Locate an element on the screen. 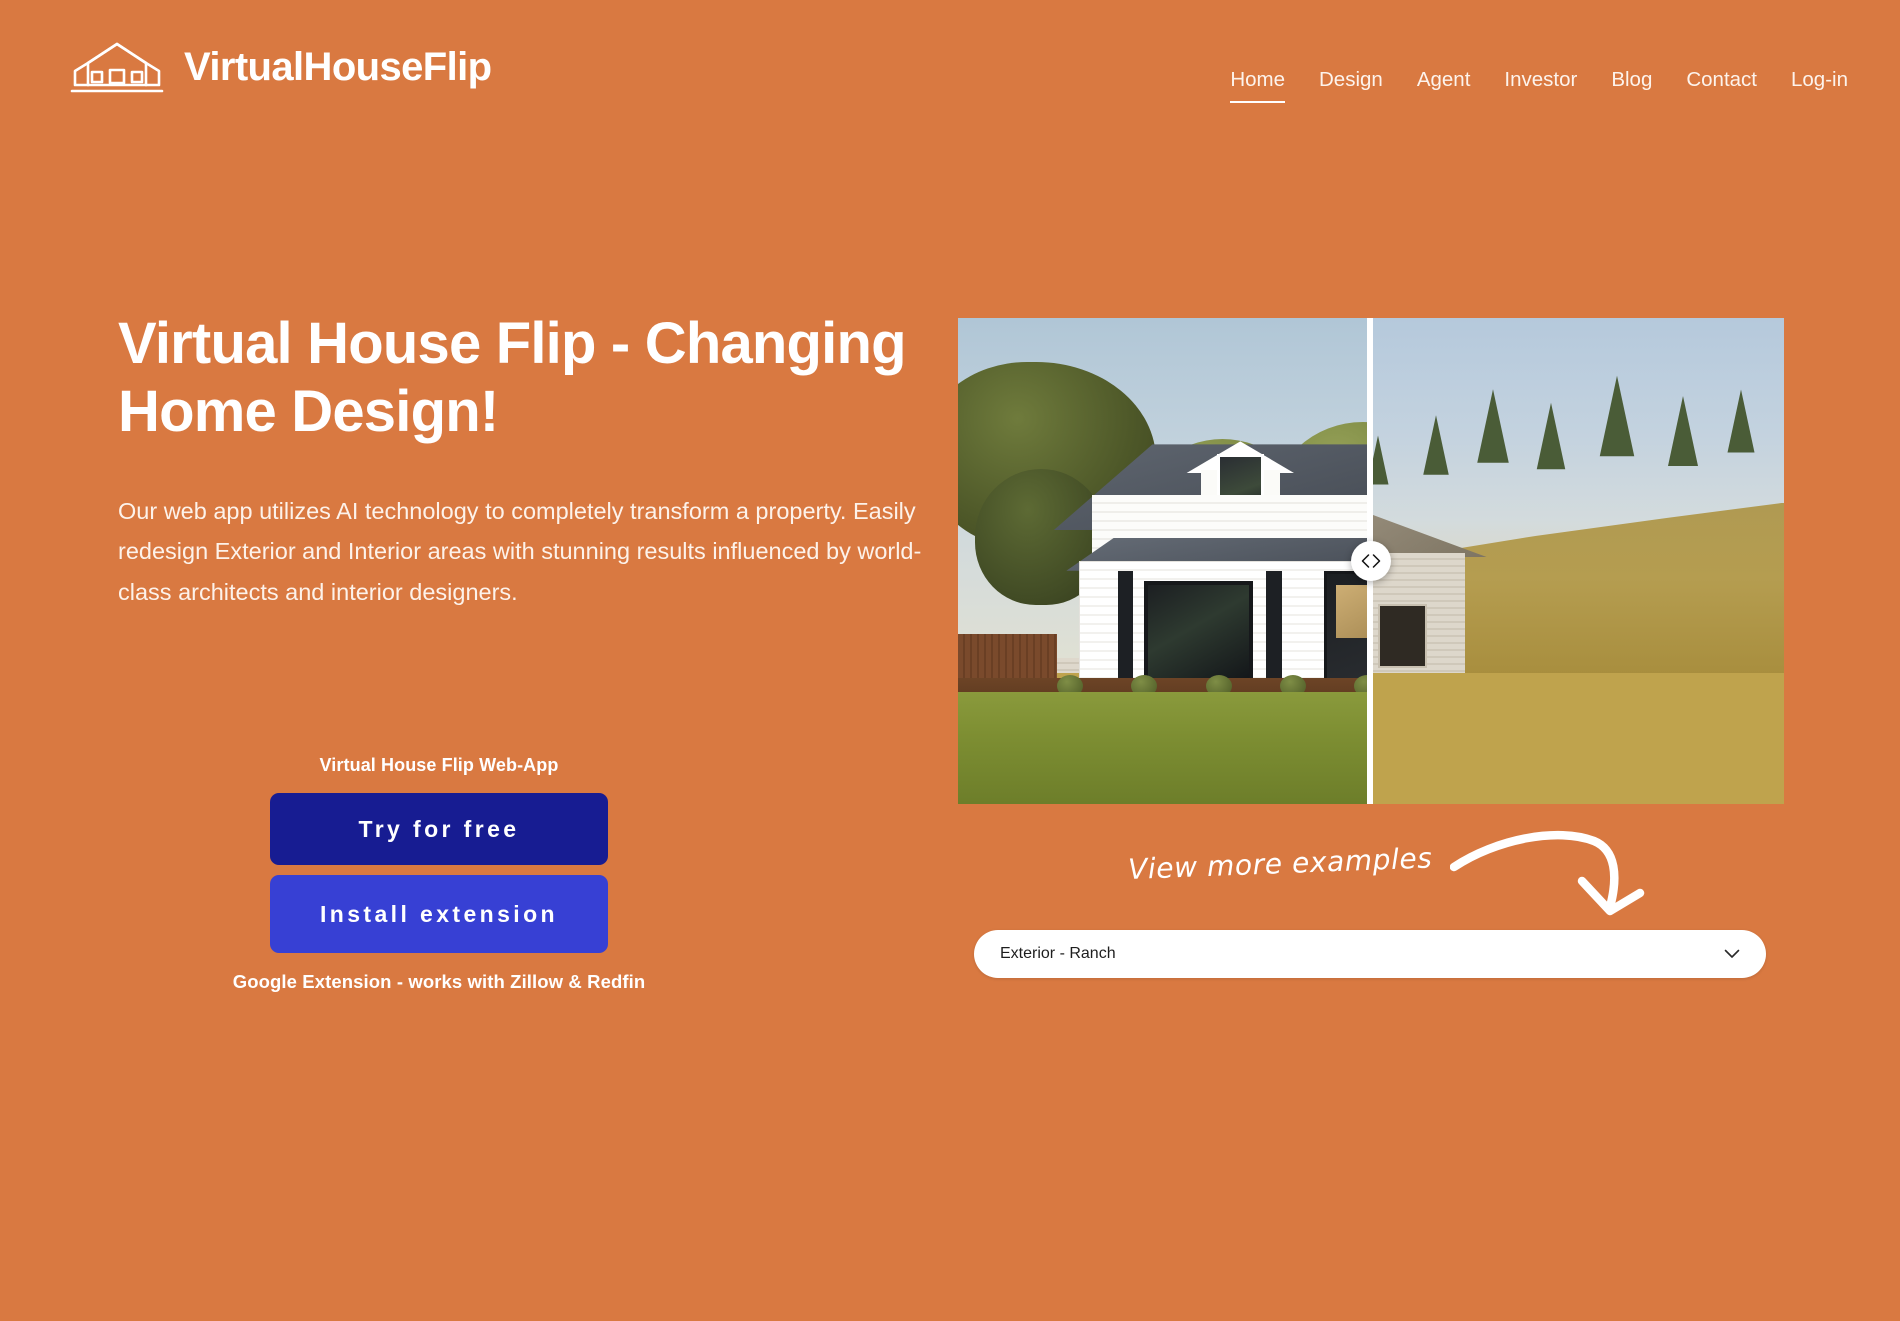 The height and width of the screenshot is (1321, 1900). nav-item-agent: Agent is located at coordinates (1444, 80).